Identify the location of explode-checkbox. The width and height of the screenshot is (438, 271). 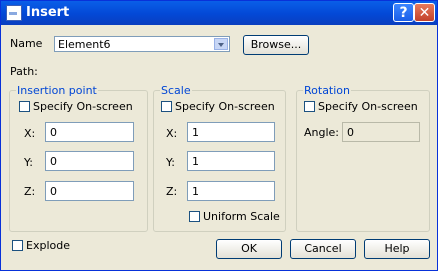
(17, 245).